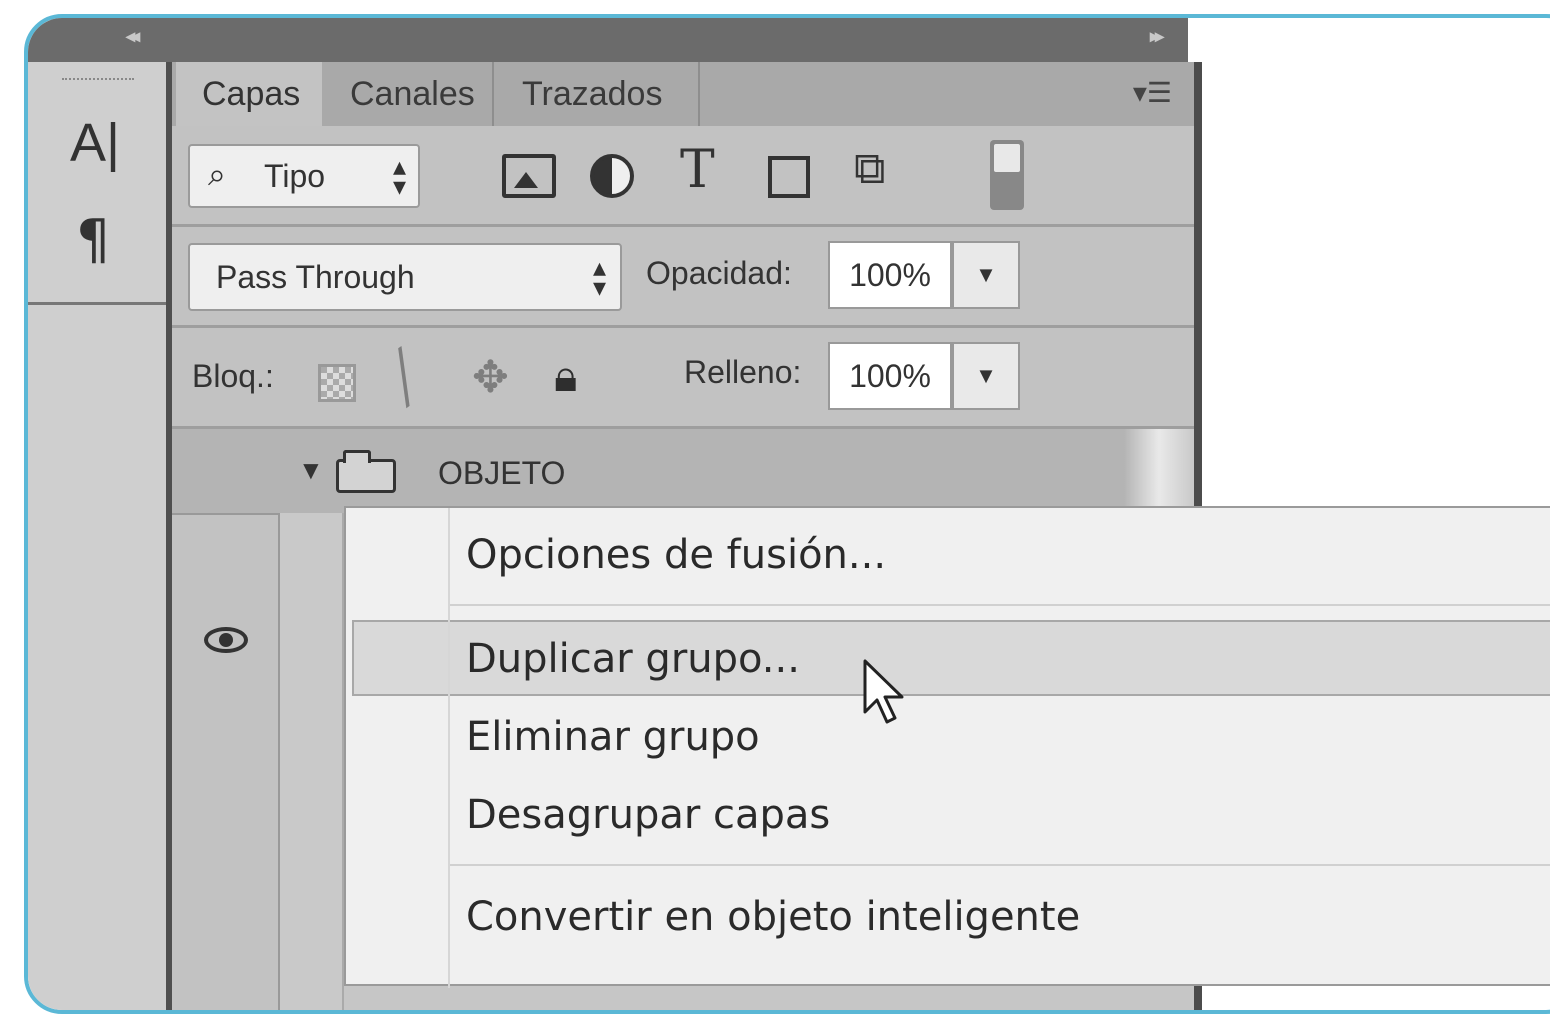 Image resolution: width=1550 pixels, height=1014 pixels. I want to click on blend-row: Pass Through ▴ ▾ Opacidad: 100% ▼, so click(683, 277).